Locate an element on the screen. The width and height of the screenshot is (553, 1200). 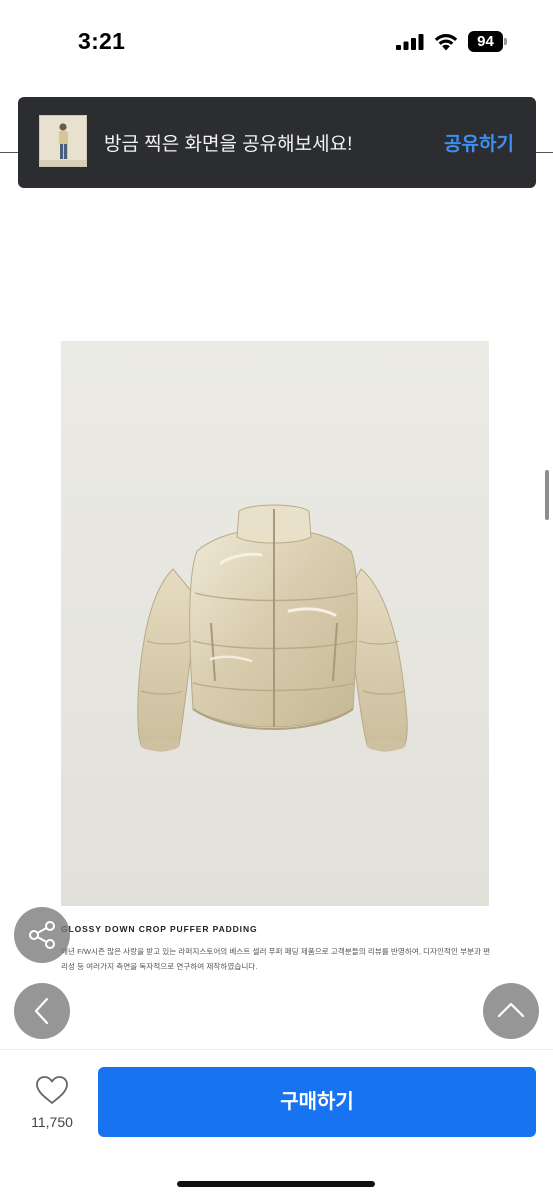
battery-level: 94 is located at coordinates (485, 41).